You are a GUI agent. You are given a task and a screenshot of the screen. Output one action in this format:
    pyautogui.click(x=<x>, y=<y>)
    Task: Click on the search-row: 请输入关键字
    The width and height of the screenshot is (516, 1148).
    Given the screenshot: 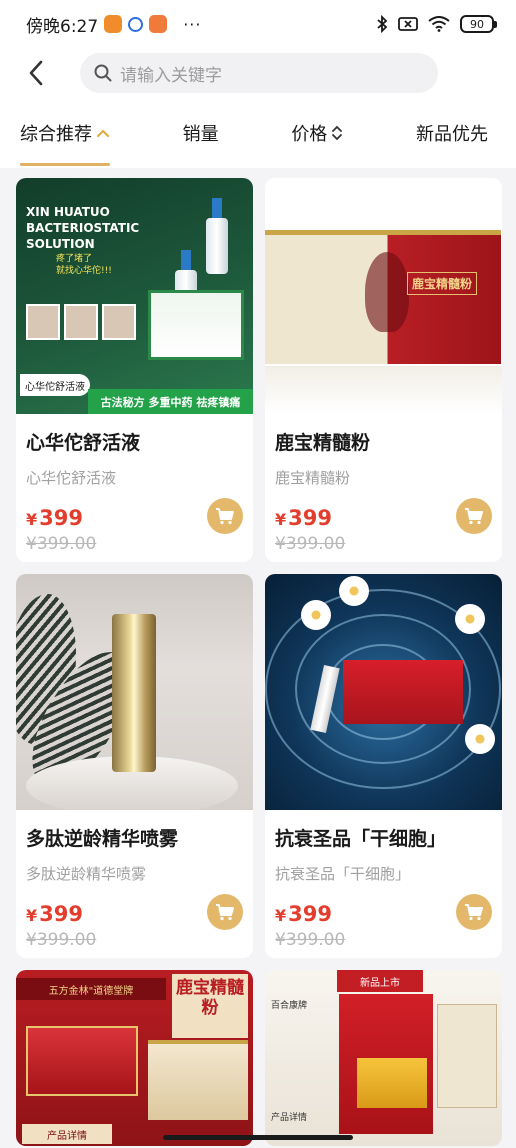 What is the action you would take?
    pyautogui.click(x=258, y=73)
    